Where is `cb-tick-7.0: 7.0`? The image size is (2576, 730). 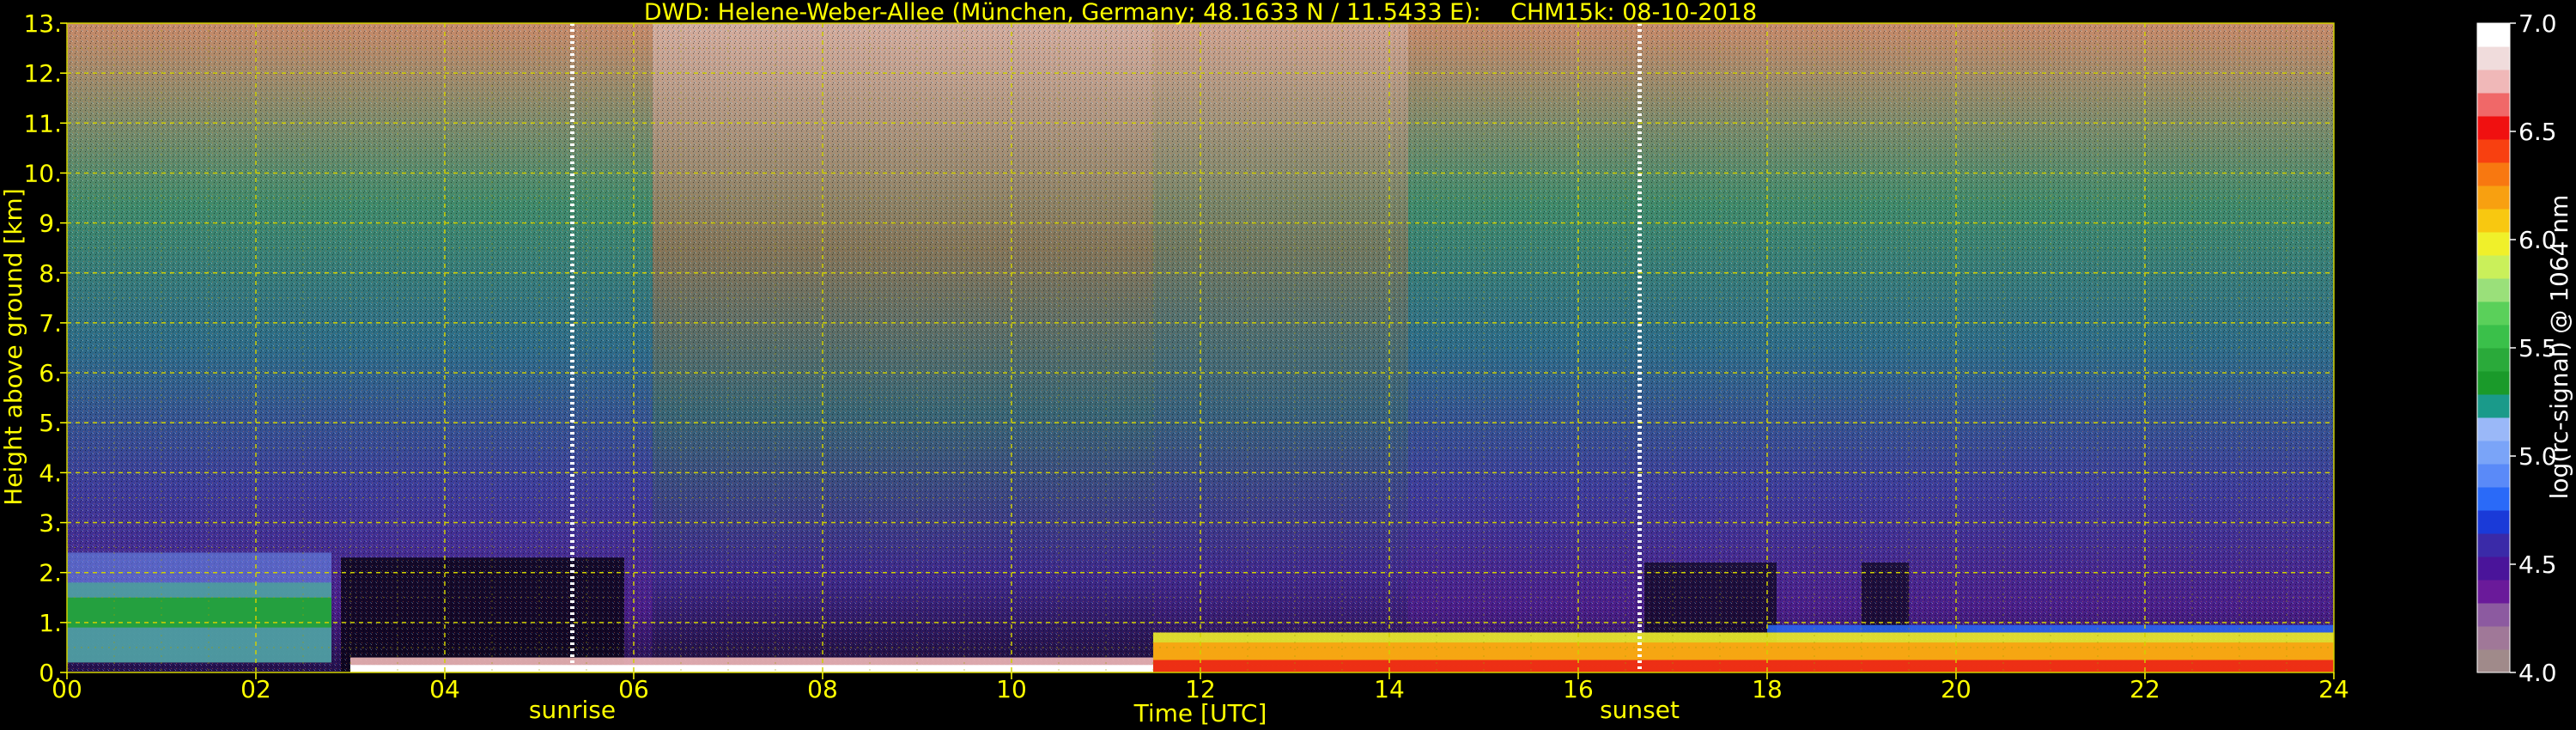
cb-tick-7.0: 7.0 is located at coordinates (2537, 23).